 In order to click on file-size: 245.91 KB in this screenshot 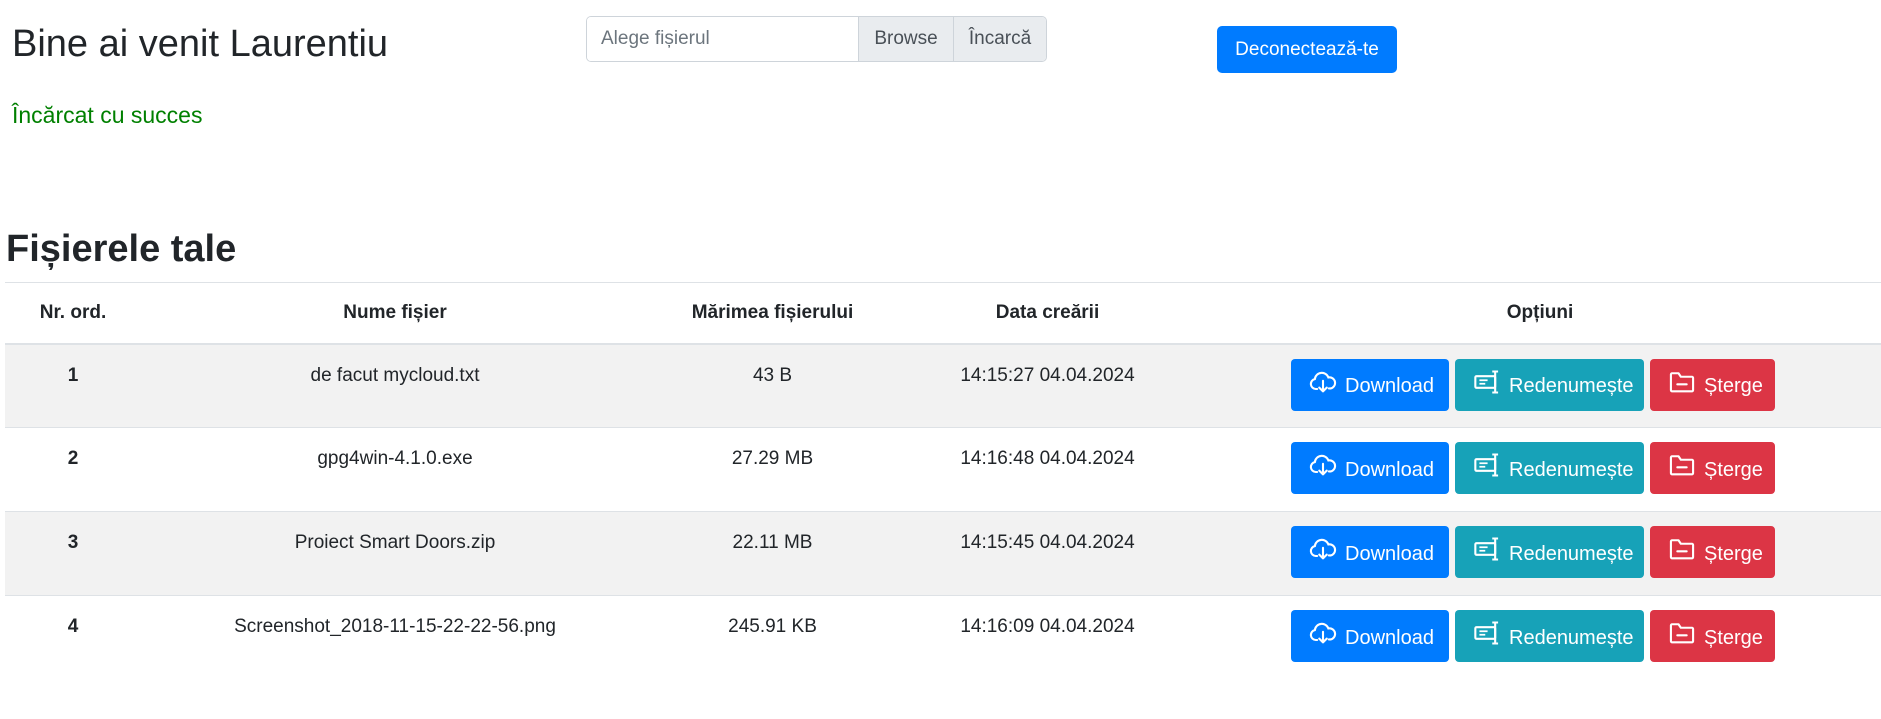, I will do `click(772, 637)`.